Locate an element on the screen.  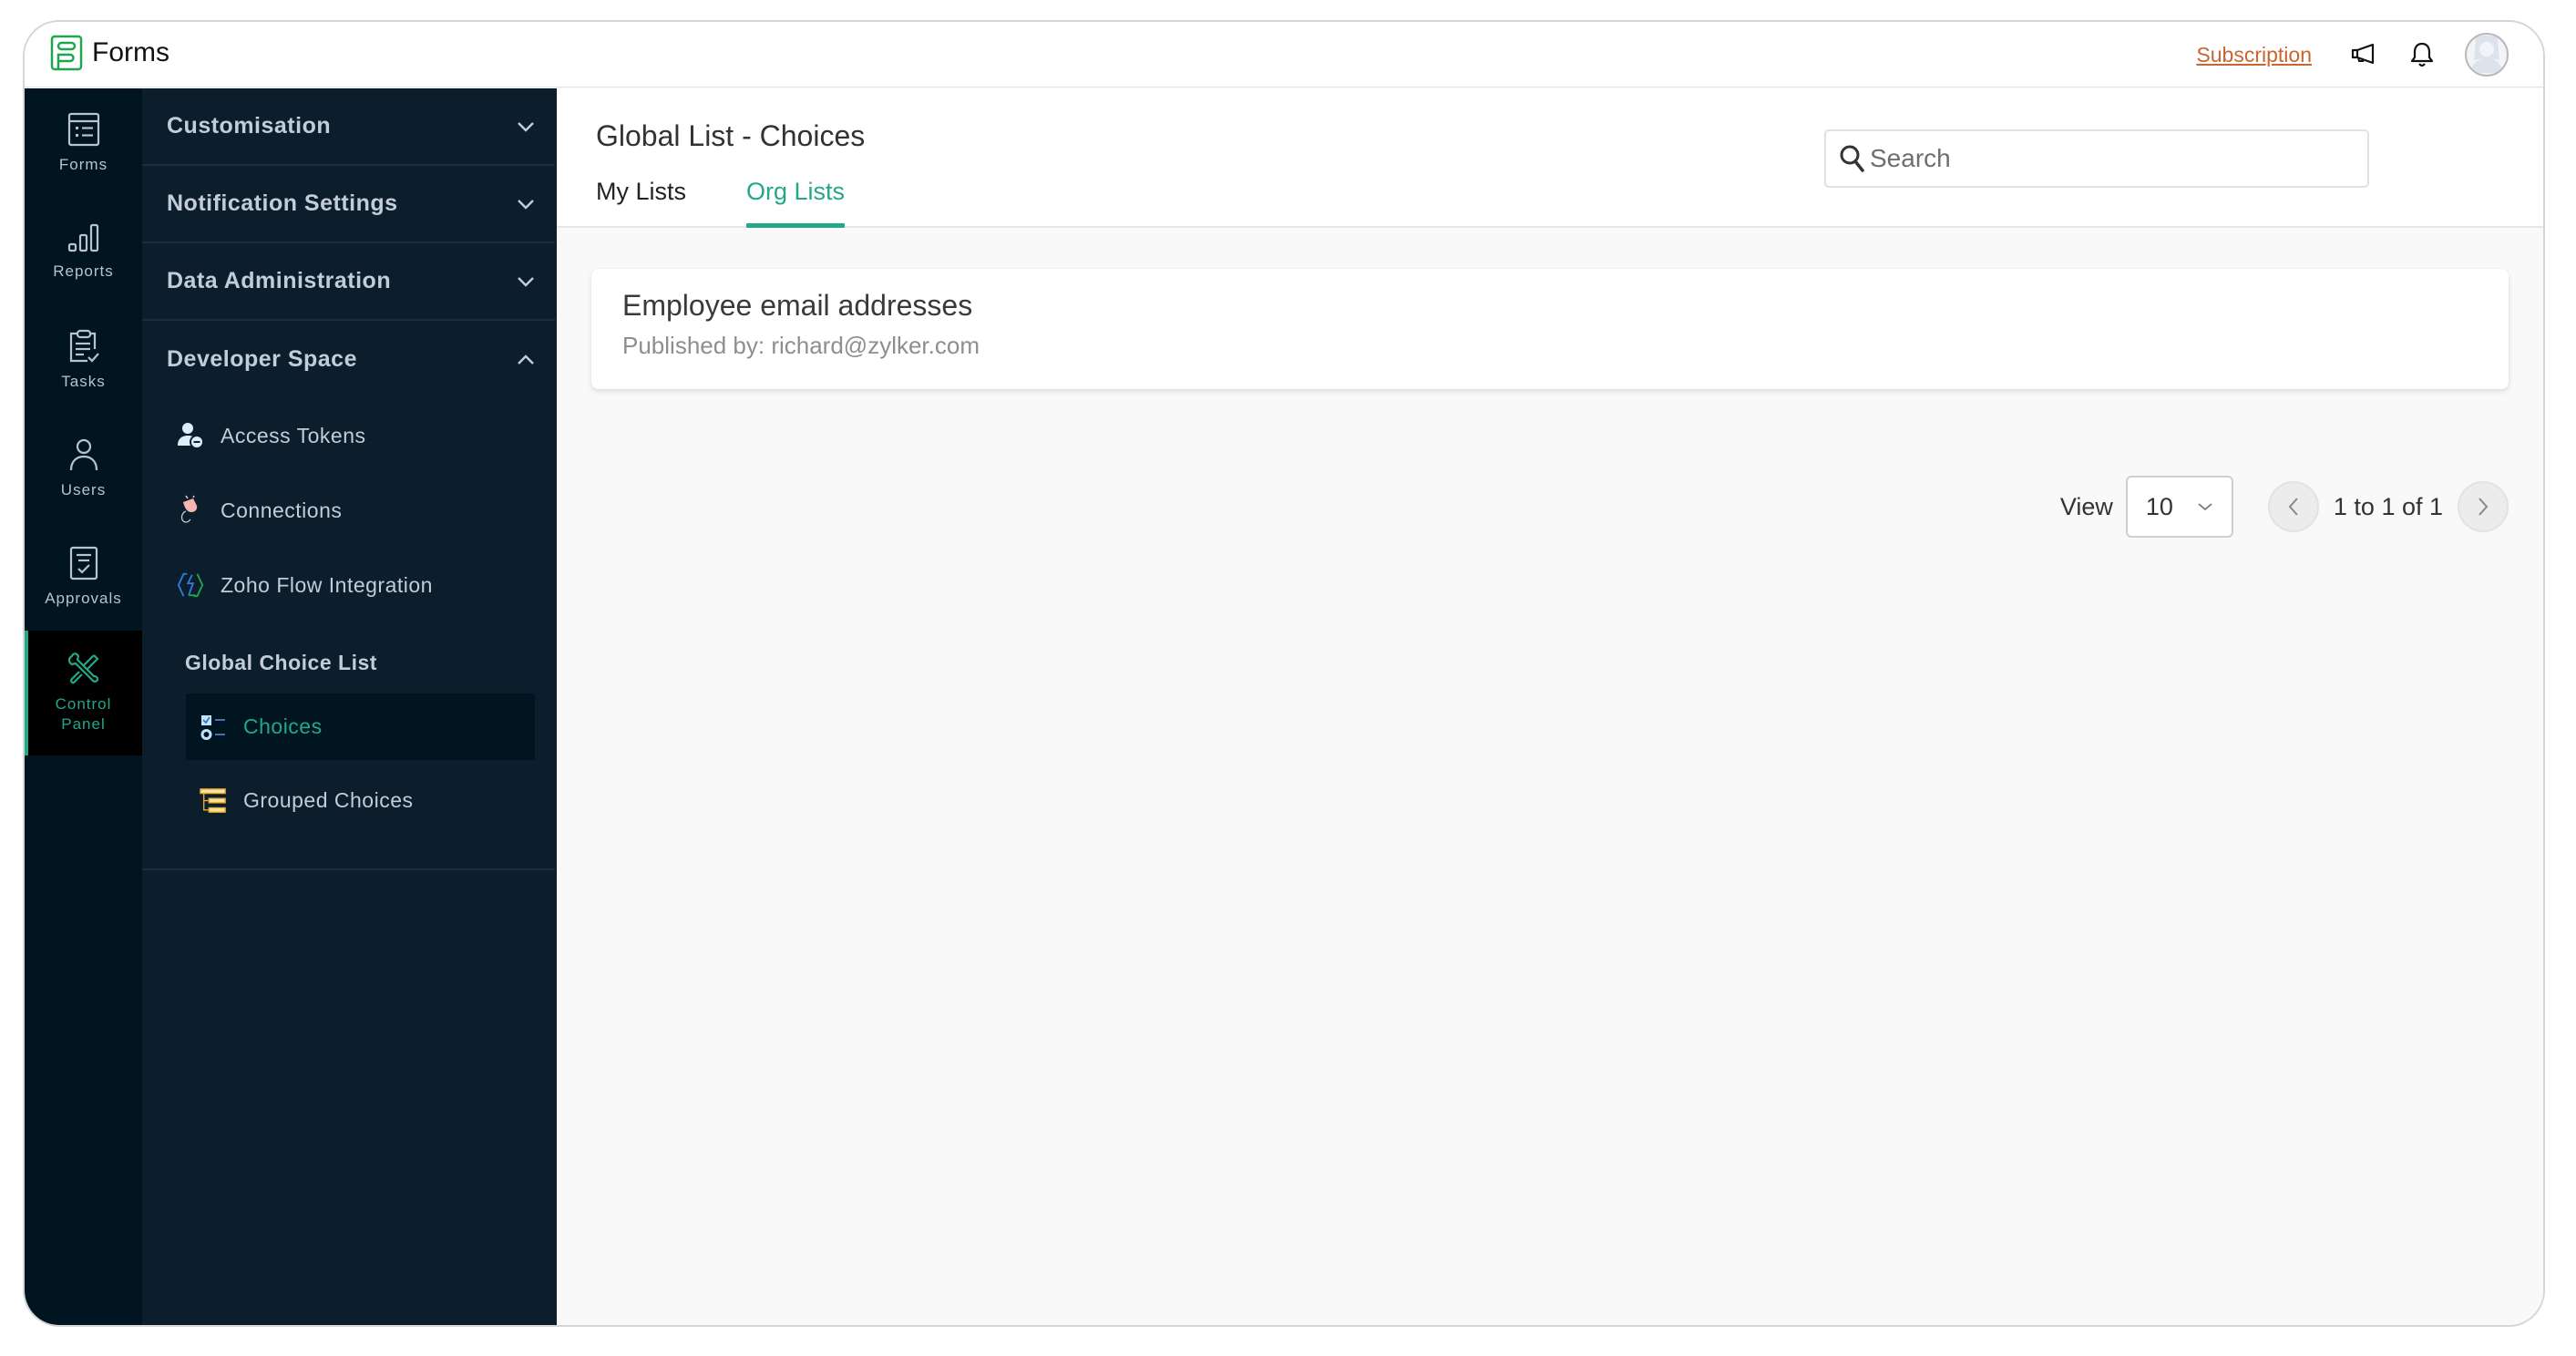
menu-item-grouped-choices: Grouped Choices is located at coordinates (360, 800).